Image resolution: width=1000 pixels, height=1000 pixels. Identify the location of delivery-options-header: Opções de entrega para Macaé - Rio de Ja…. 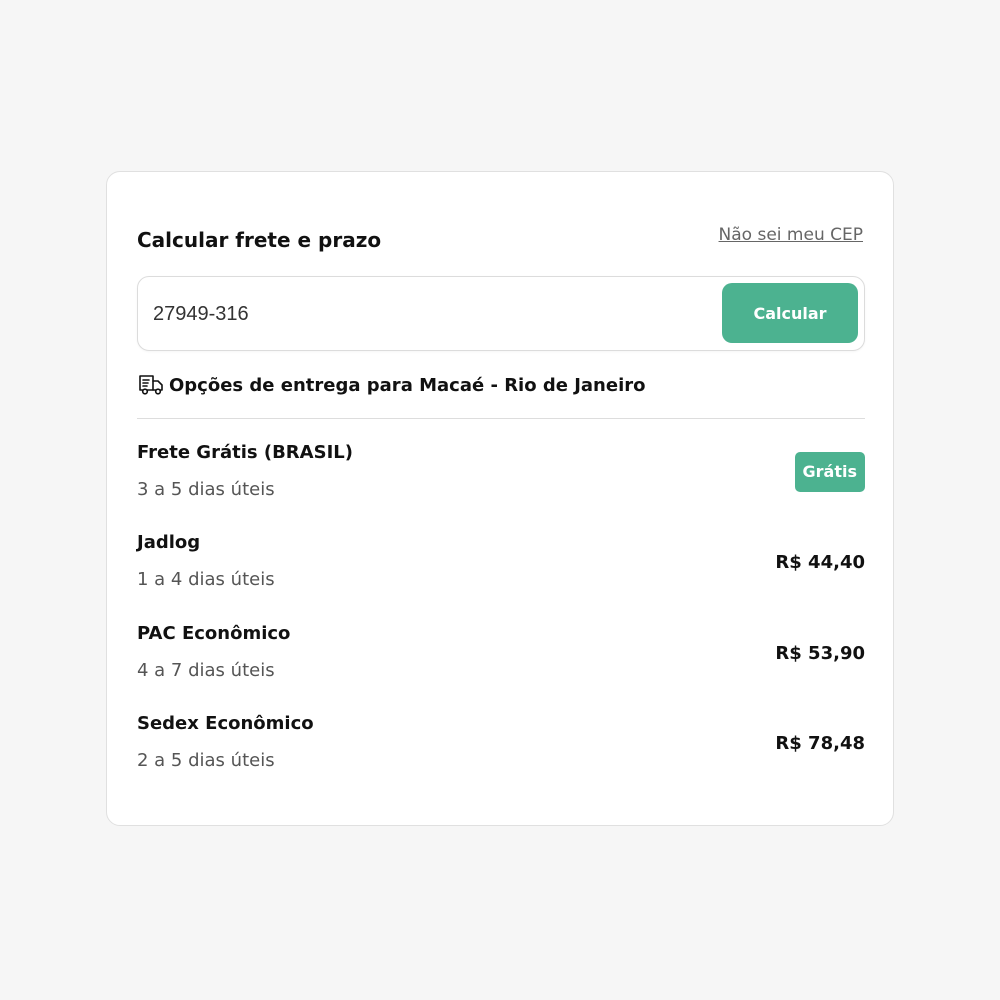
(391, 385).